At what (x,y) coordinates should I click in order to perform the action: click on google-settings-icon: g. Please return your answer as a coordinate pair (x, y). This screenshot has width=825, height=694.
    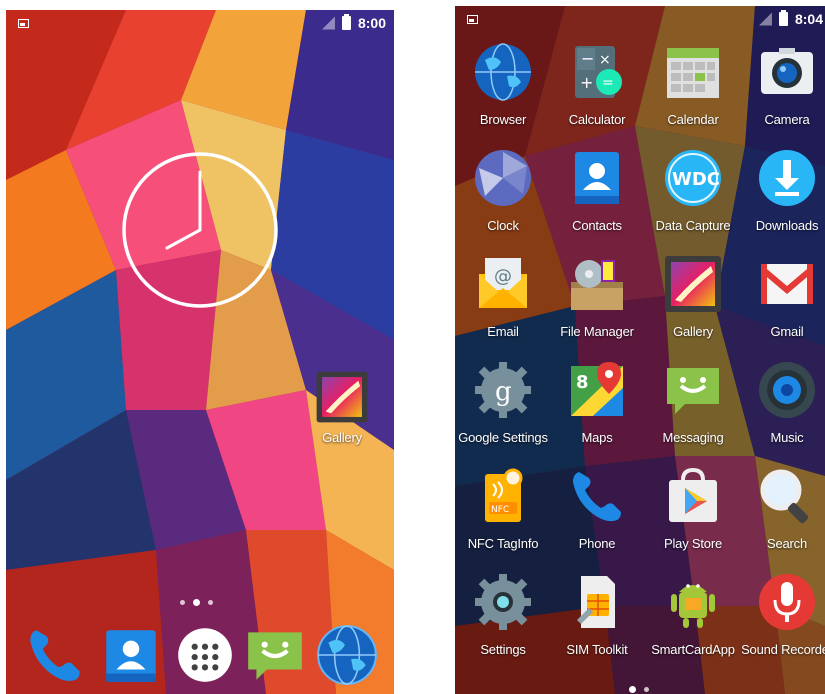
    Looking at the image, I should click on (503, 390).